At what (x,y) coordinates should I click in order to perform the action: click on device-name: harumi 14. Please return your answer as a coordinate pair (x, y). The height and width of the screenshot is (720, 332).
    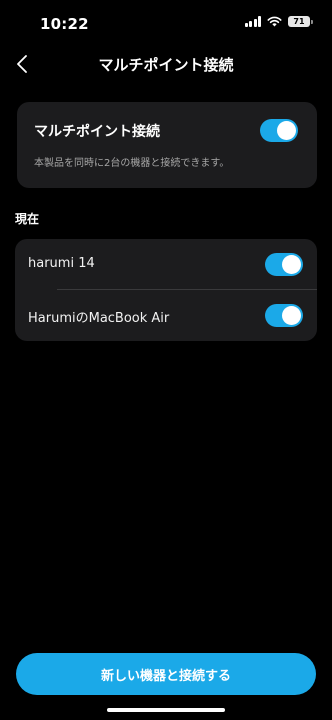
    Looking at the image, I should click on (61, 263).